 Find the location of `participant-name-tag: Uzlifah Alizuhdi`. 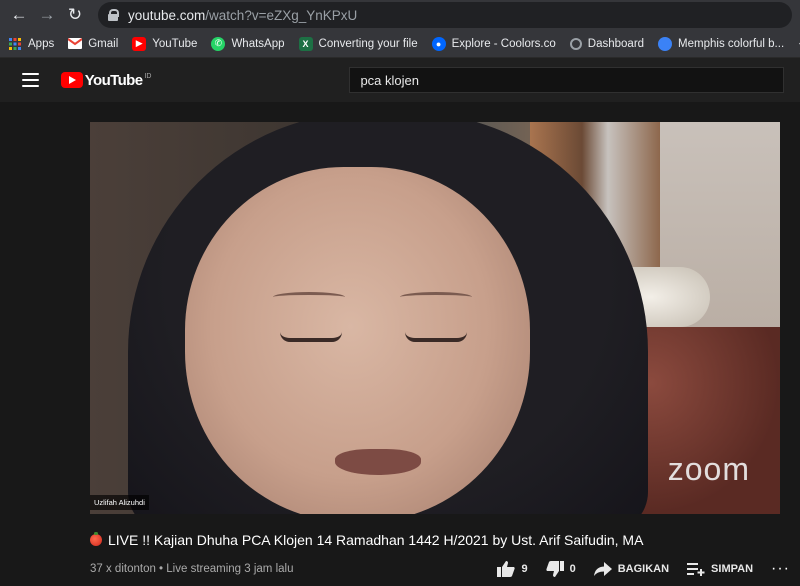

participant-name-tag: Uzlifah Alizuhdi is located at coordinates (119, 502).